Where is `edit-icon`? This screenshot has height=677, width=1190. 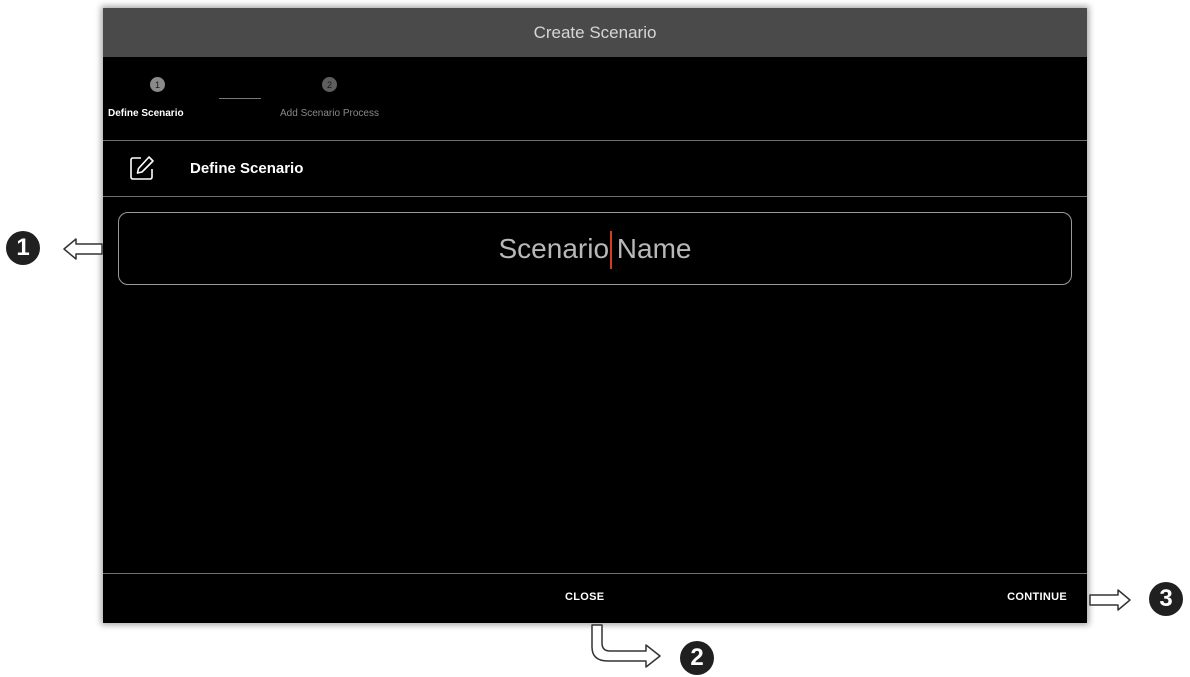
edit-icon is located at coordinates (142, 168).